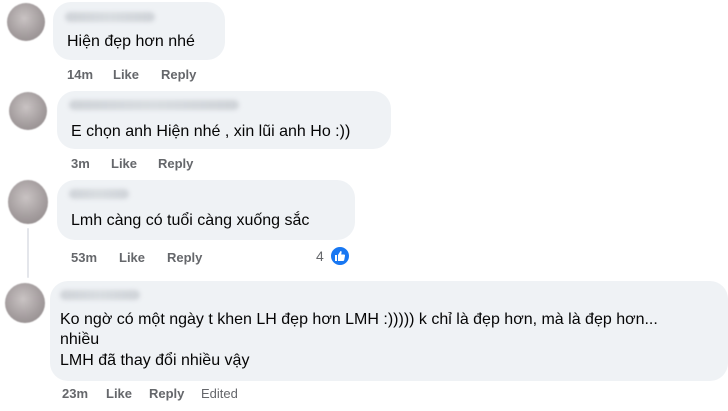 The image size is (728, 411). What do you see at coordinates (211, 131) in the screenshot?
I see `comment-text: E chọn anh Hiện nhé , xin lũi anh Ho :))` at bounding box center [211, 131].